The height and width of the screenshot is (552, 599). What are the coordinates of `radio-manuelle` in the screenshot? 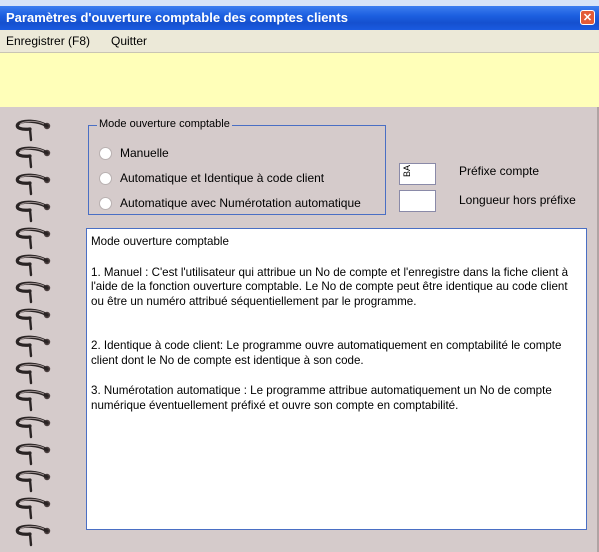 It's located at (105, 153).